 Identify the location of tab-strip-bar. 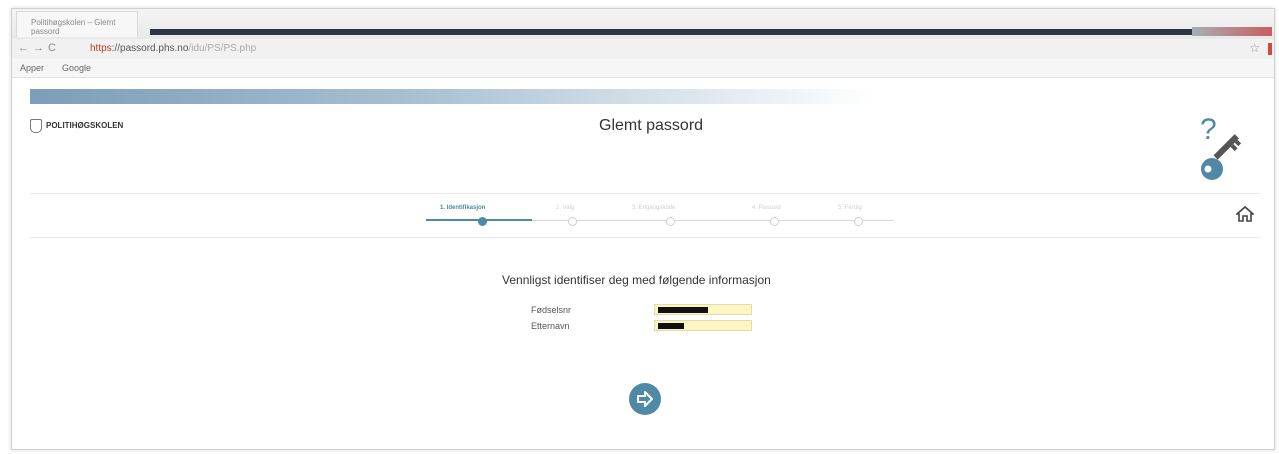
(710, 32).